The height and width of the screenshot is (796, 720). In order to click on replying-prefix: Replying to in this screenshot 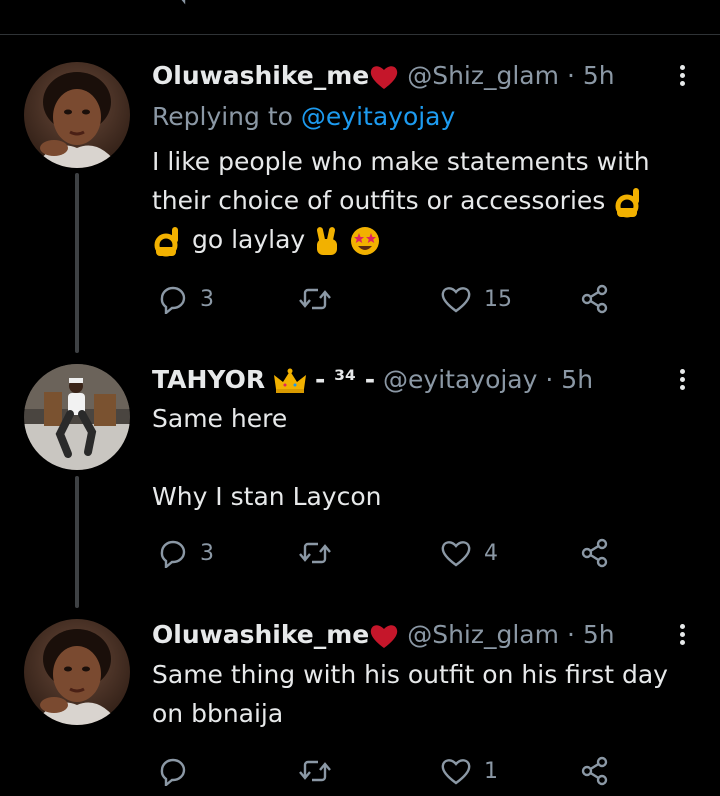, I will do `click(222, 116)`.